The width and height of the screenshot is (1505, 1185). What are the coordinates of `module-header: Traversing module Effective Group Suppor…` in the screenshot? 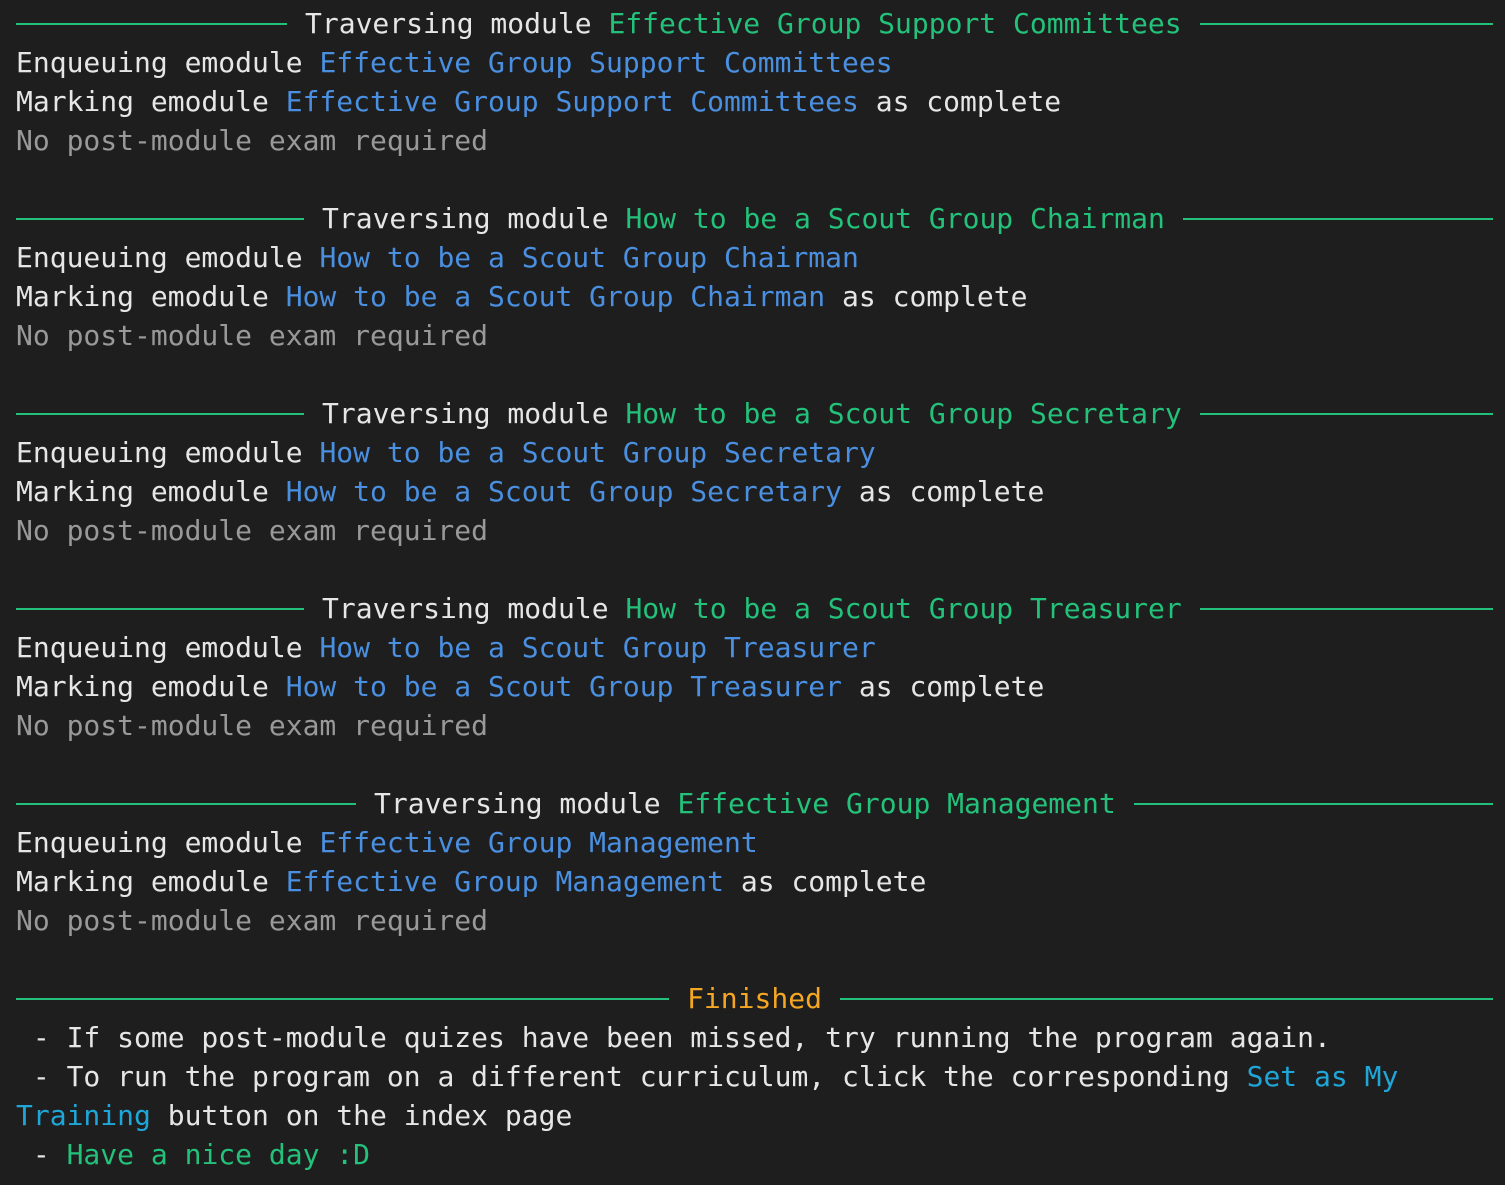 It's located at (754, 23).